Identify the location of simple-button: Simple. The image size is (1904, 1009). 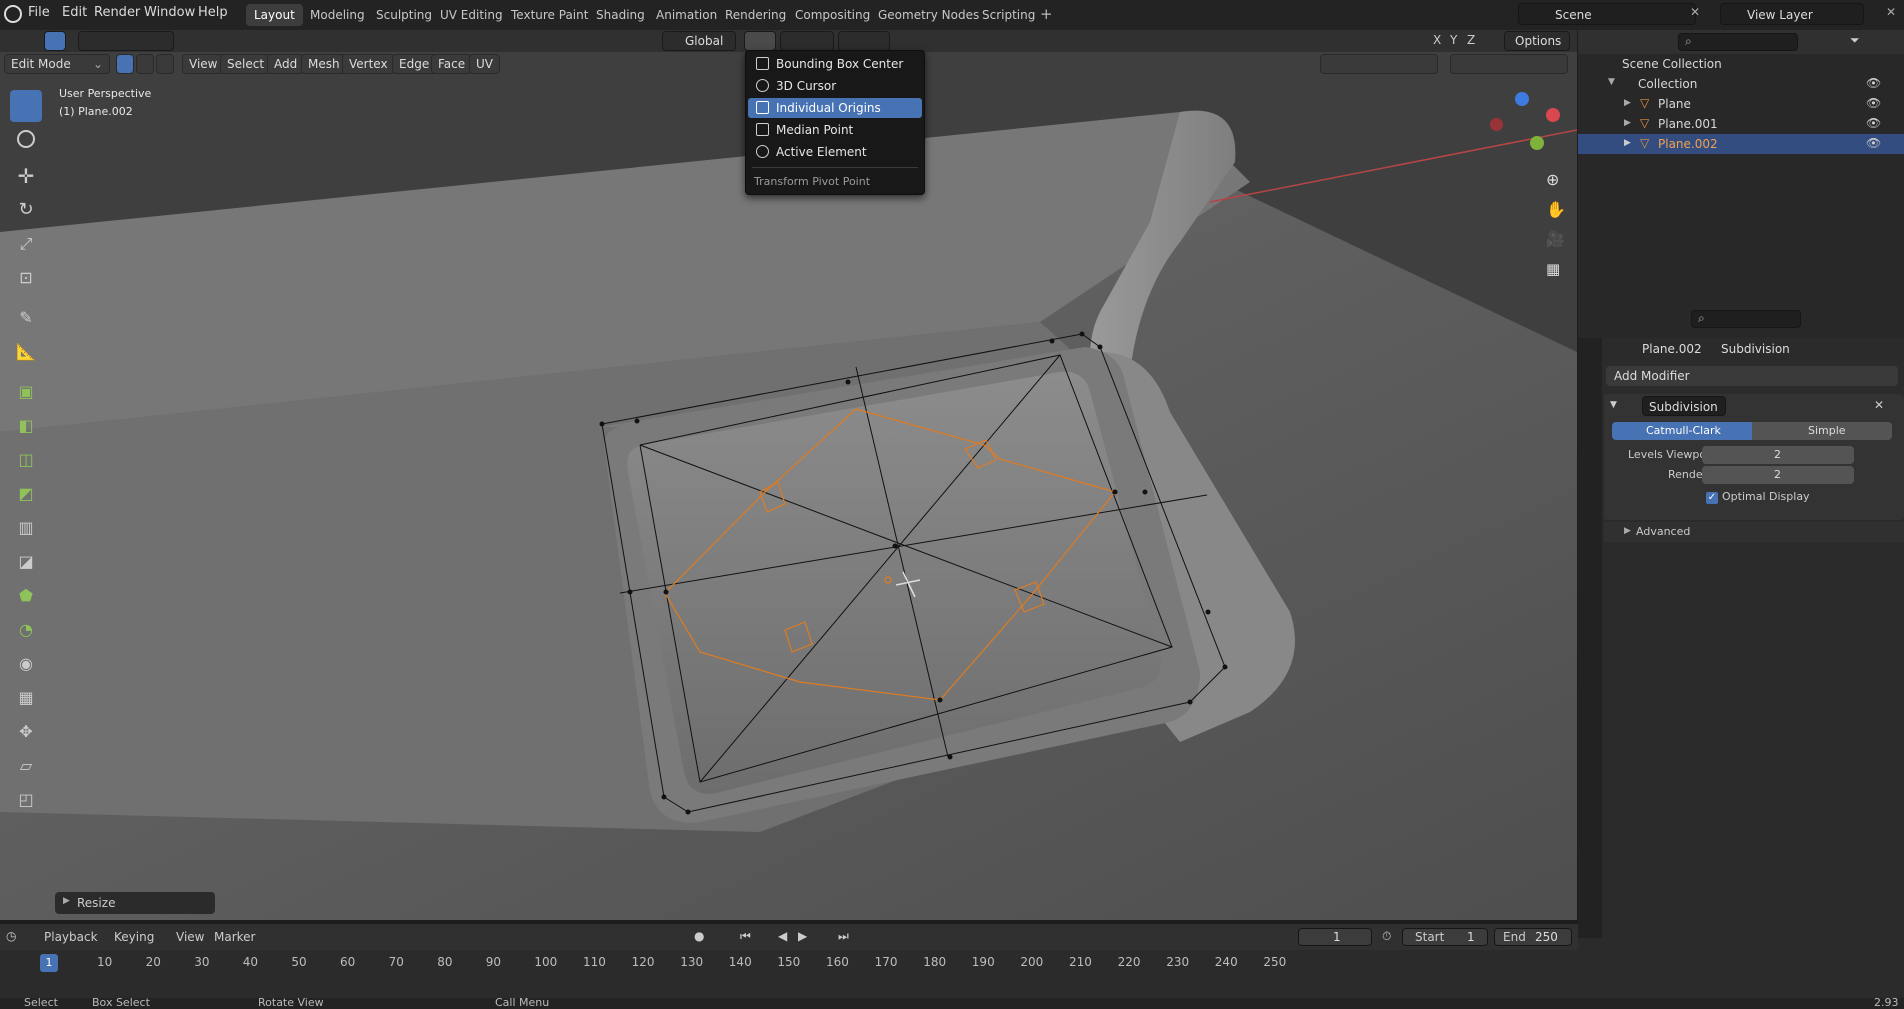
(1822, 431).